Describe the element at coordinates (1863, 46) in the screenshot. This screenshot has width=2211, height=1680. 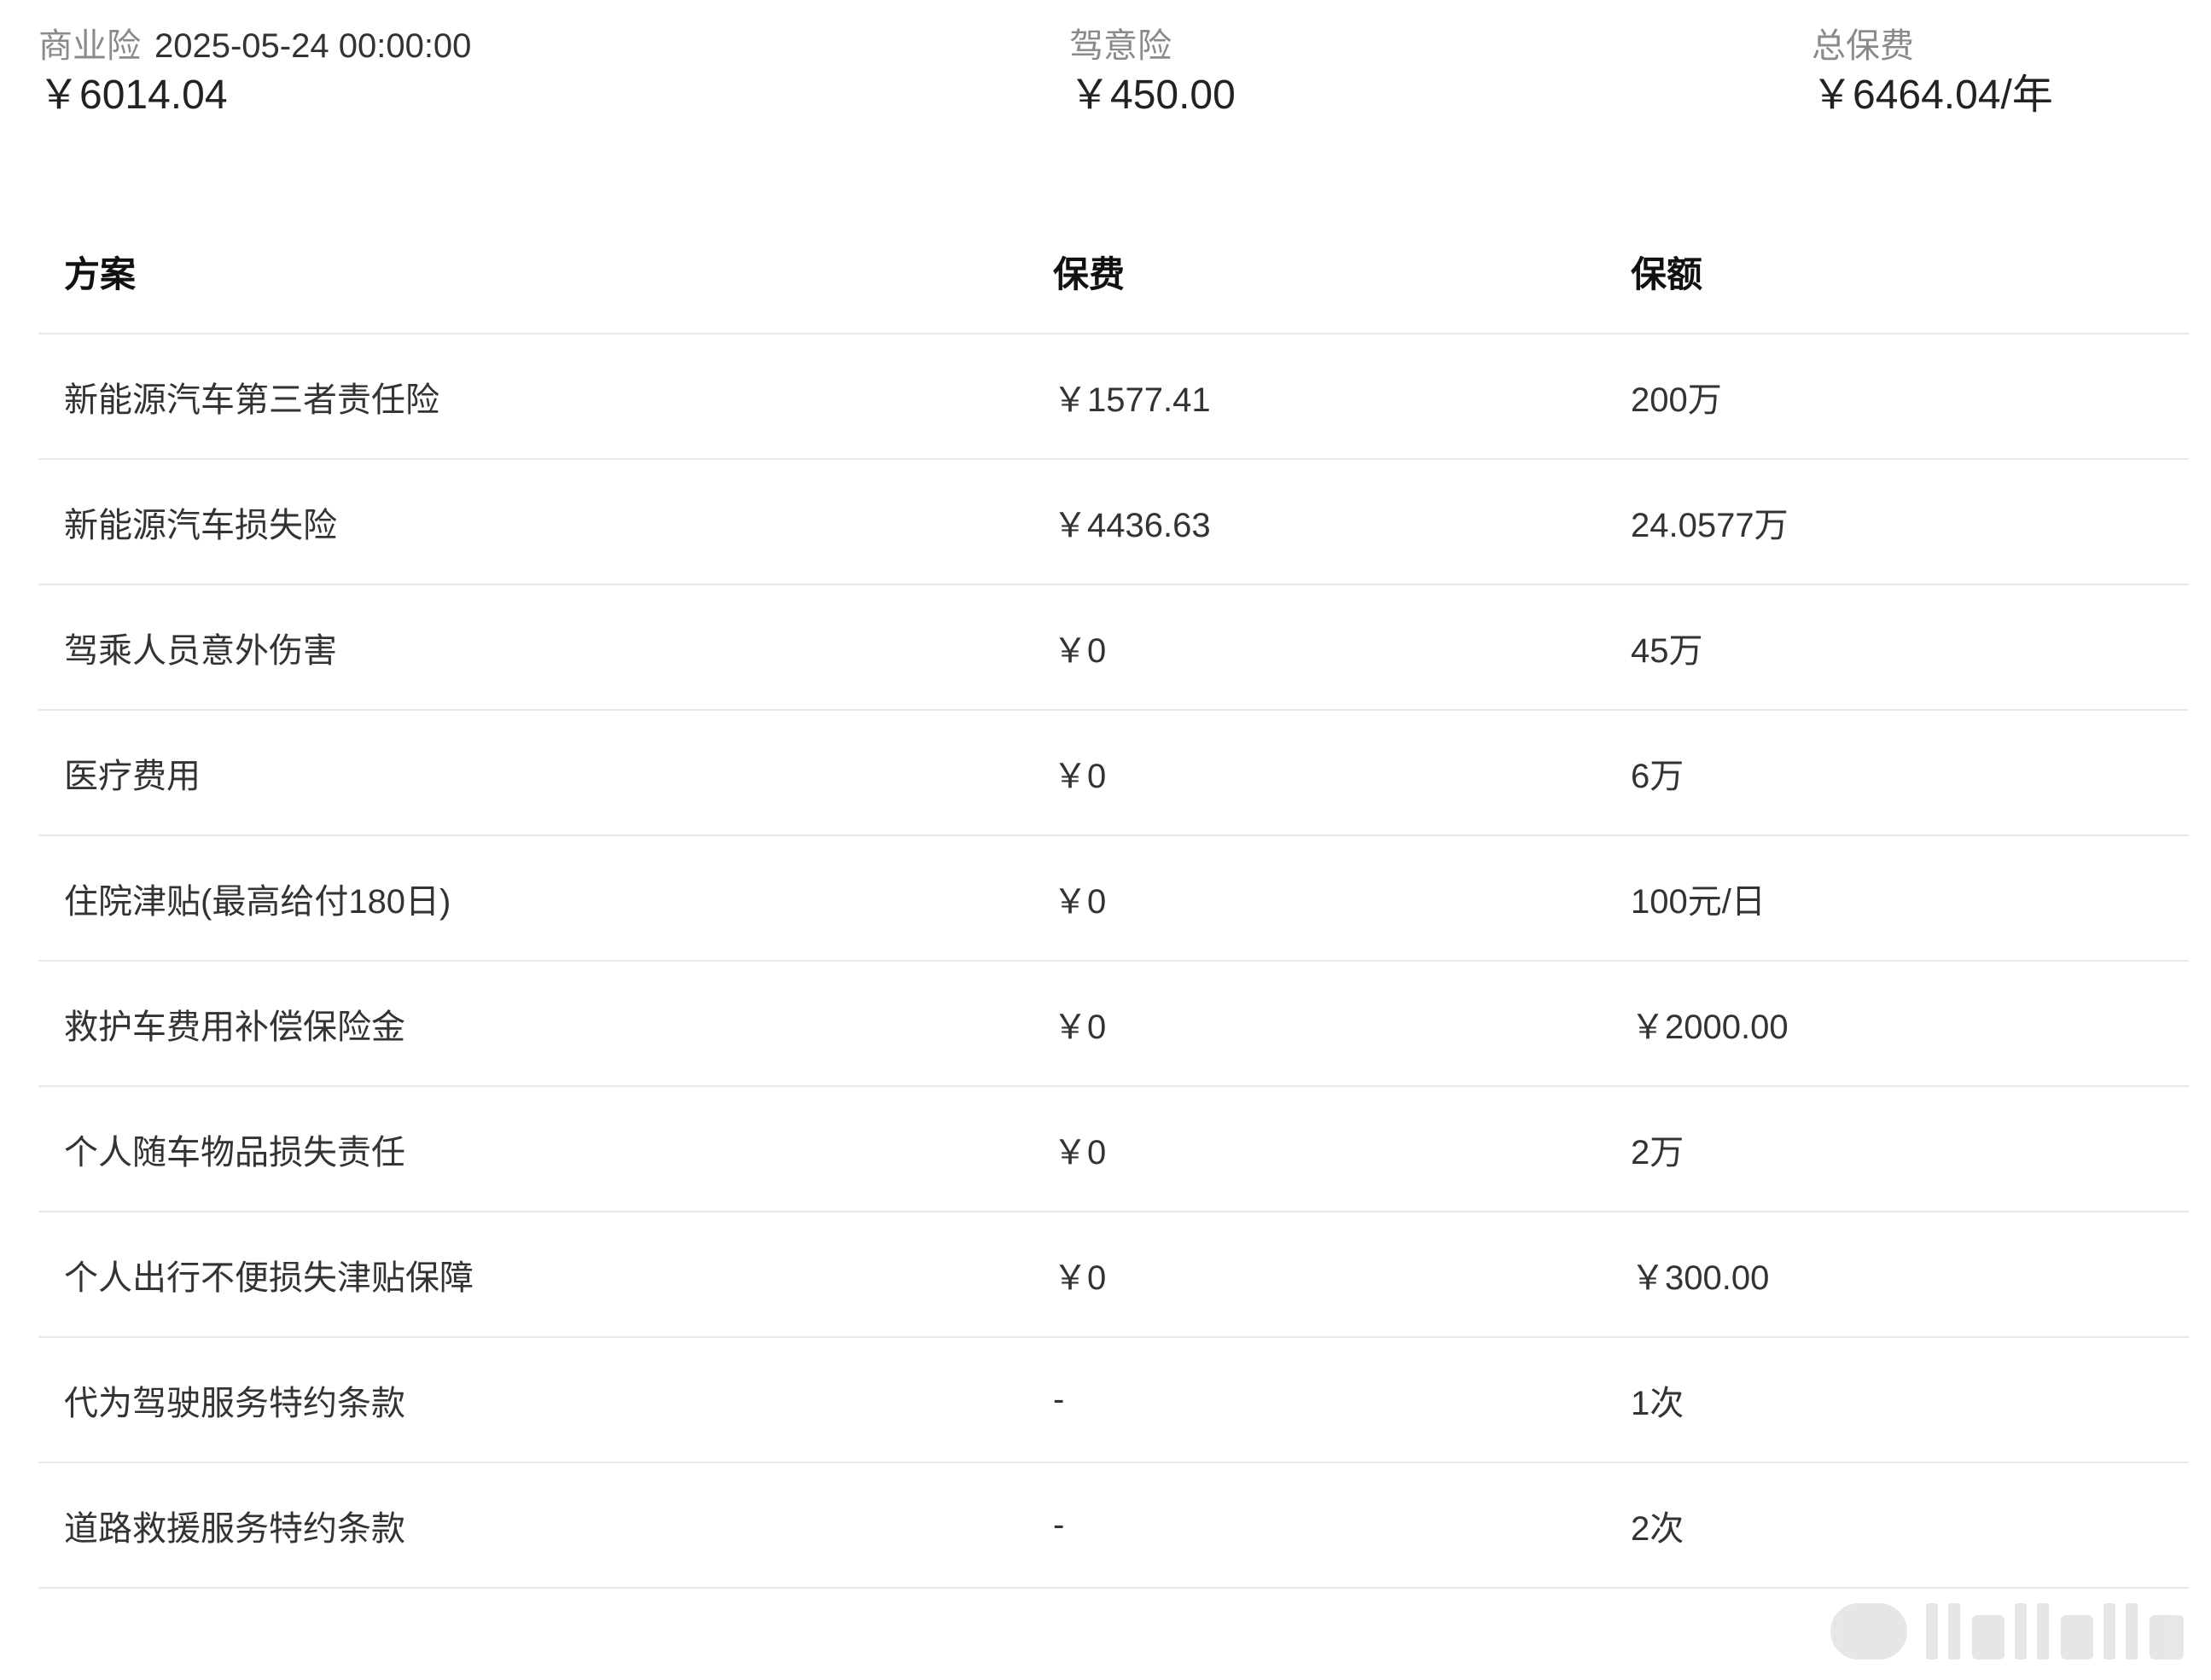
I see `total-premium-label: 总保费` at that location.